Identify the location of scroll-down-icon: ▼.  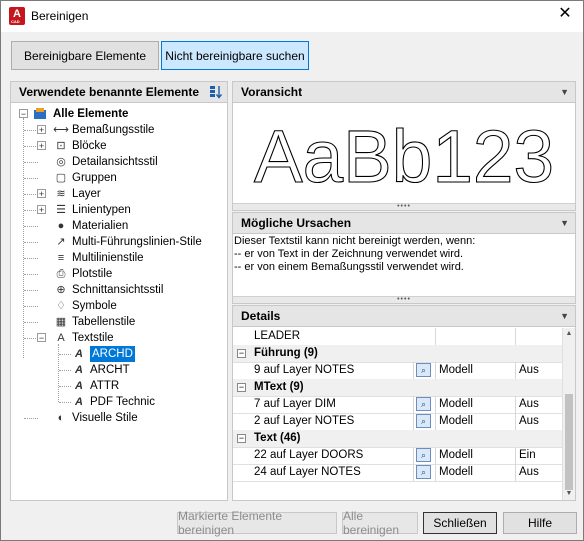
(569, 494).